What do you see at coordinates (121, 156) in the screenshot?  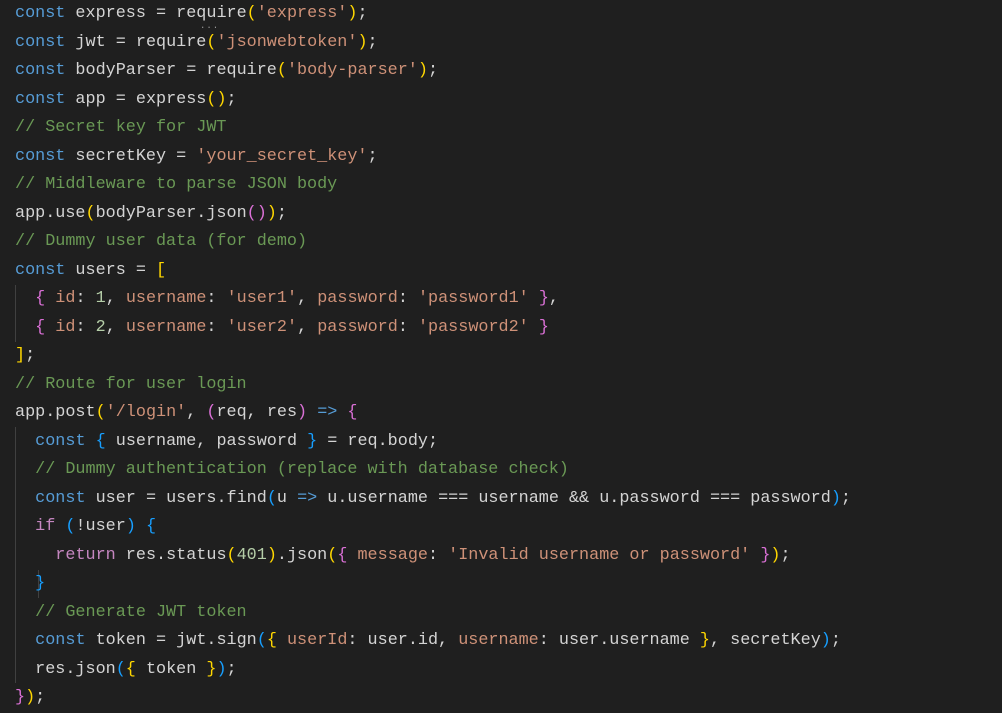 I see `identifier: secretKey` at bounding box center [121, 156].